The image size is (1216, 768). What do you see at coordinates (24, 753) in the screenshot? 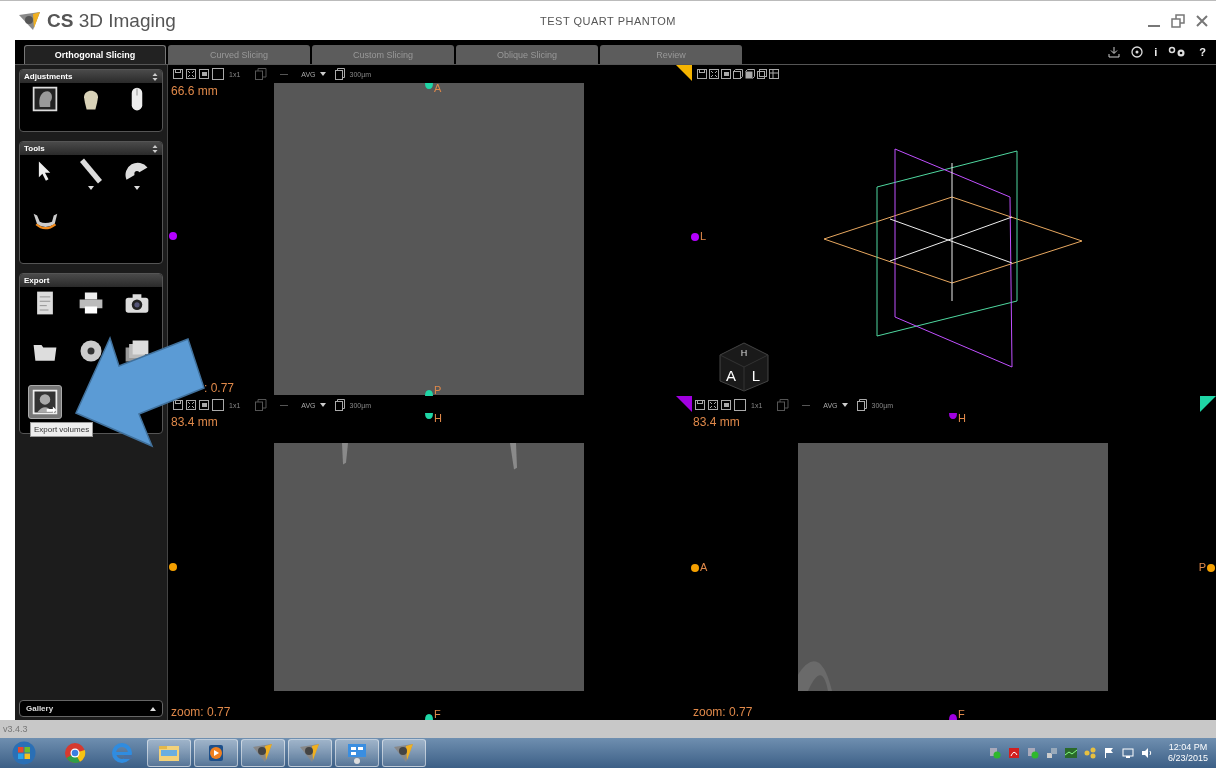
I see `start-orb-icon` at bounding box center [24, 753].